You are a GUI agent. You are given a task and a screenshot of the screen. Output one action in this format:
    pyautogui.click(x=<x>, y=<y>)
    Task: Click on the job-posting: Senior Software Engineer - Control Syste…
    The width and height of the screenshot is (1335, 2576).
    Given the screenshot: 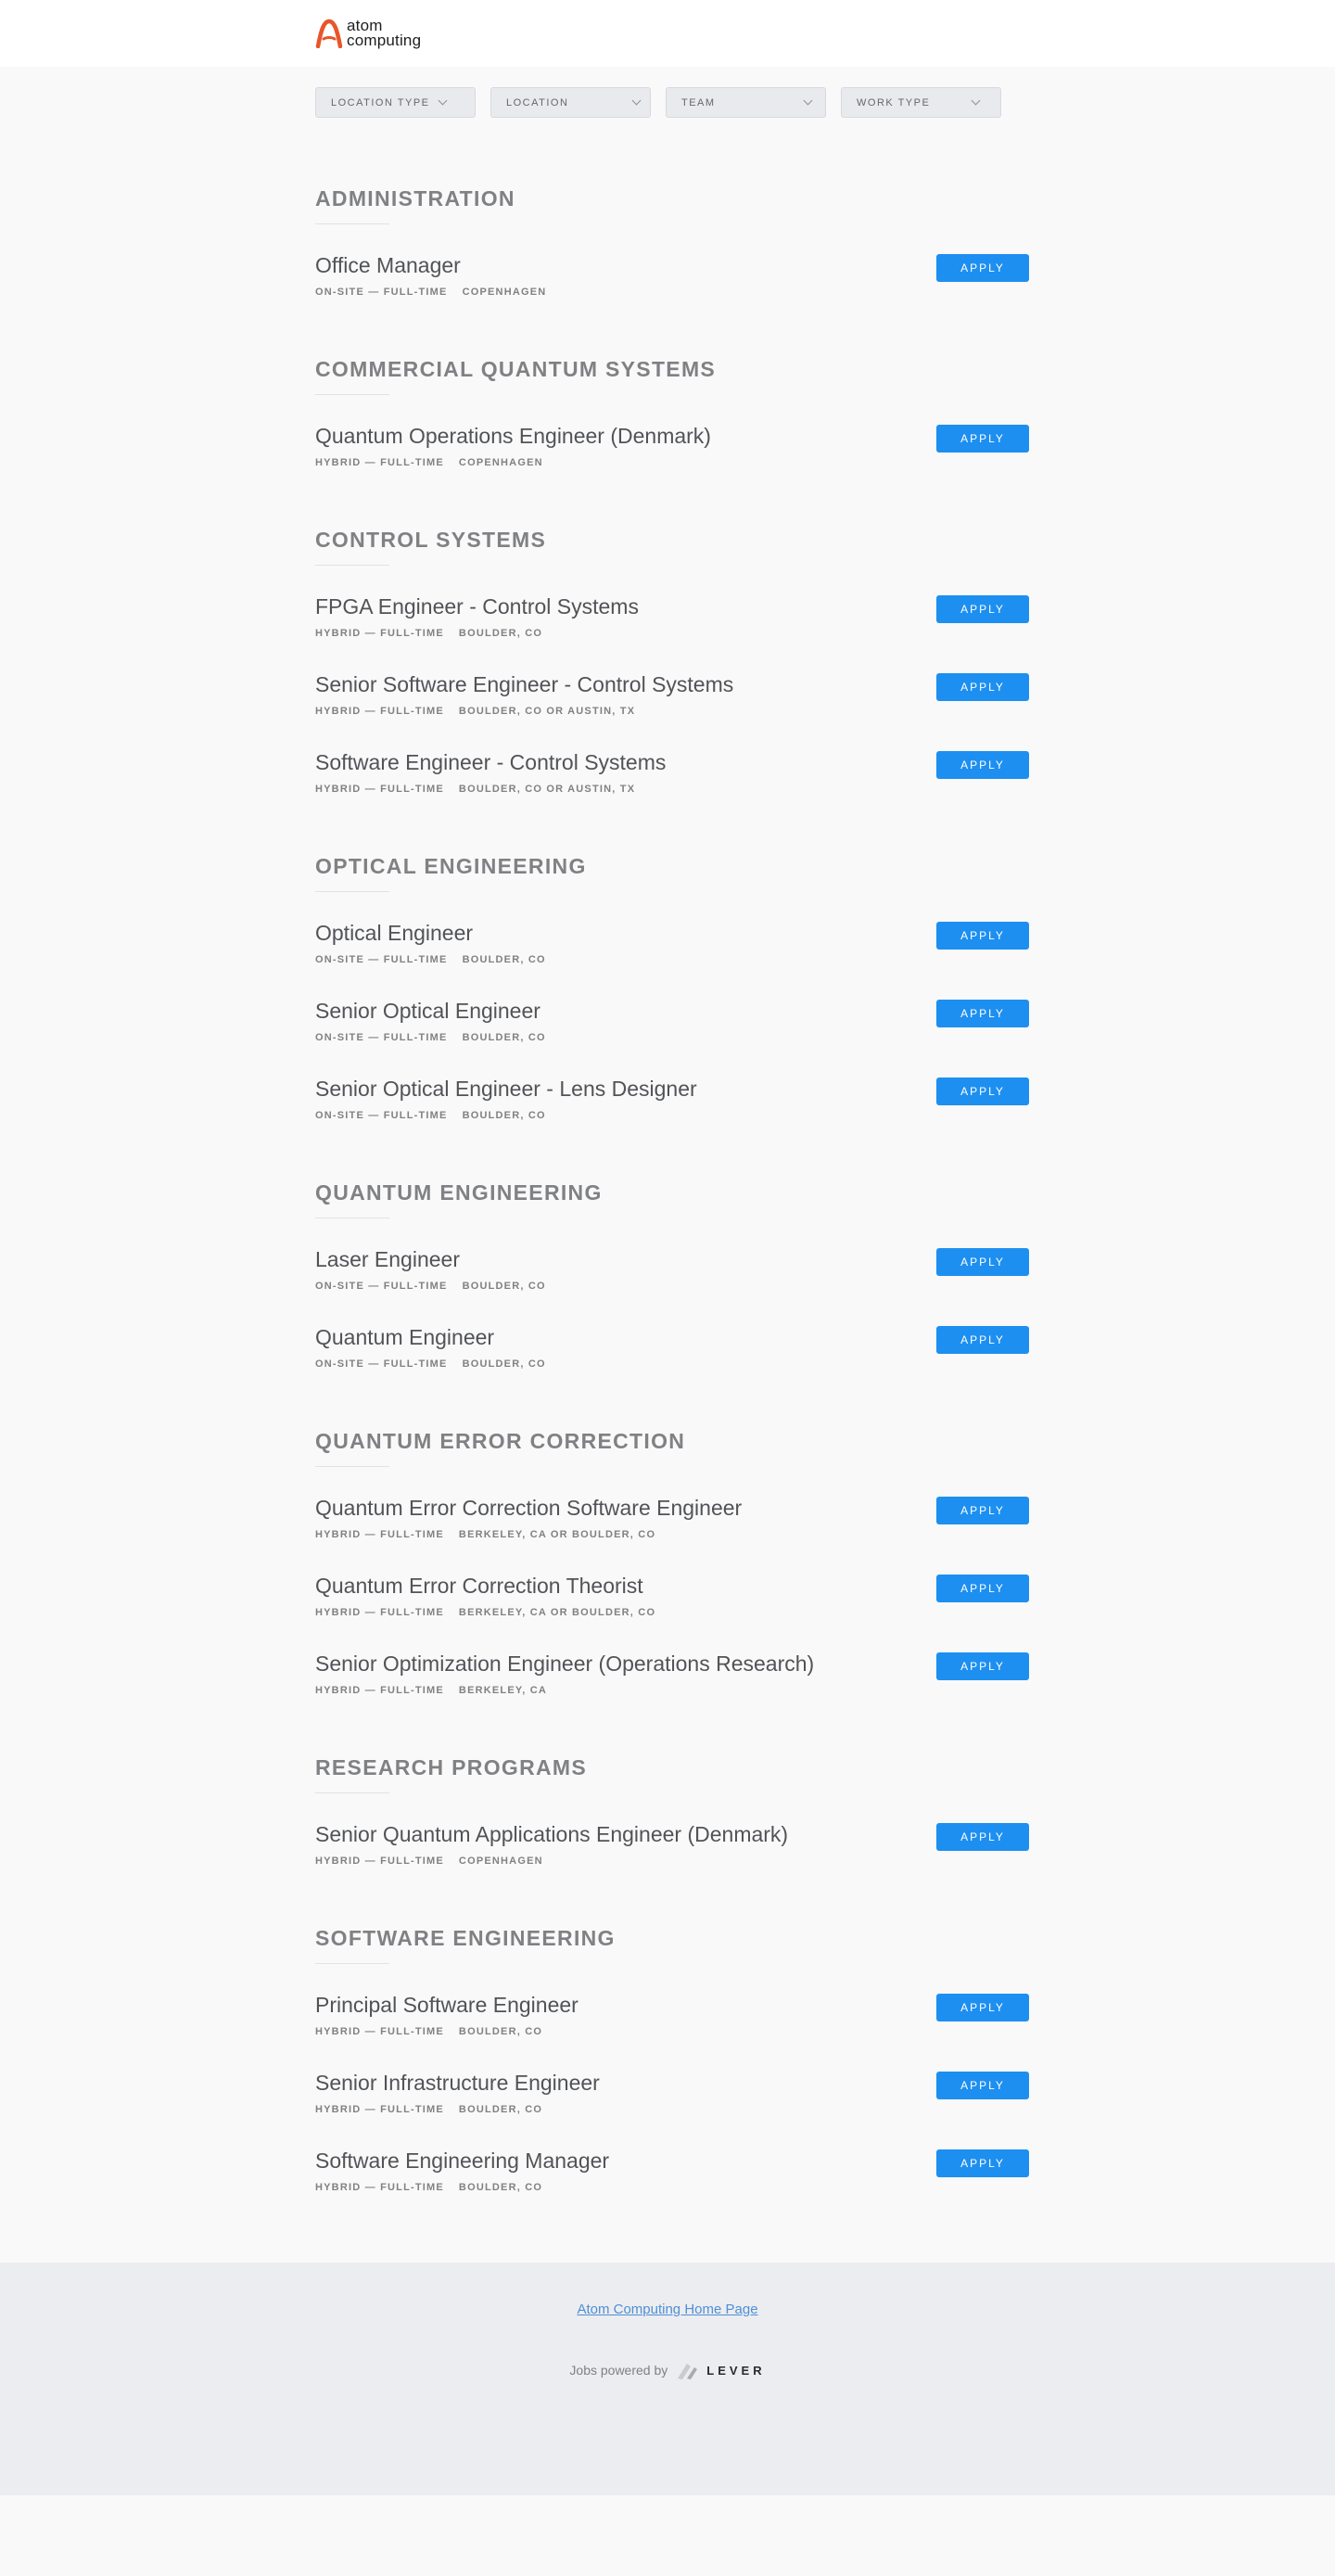 What is the action you would take?
    pyautogui.click(x=672, y=710)
    